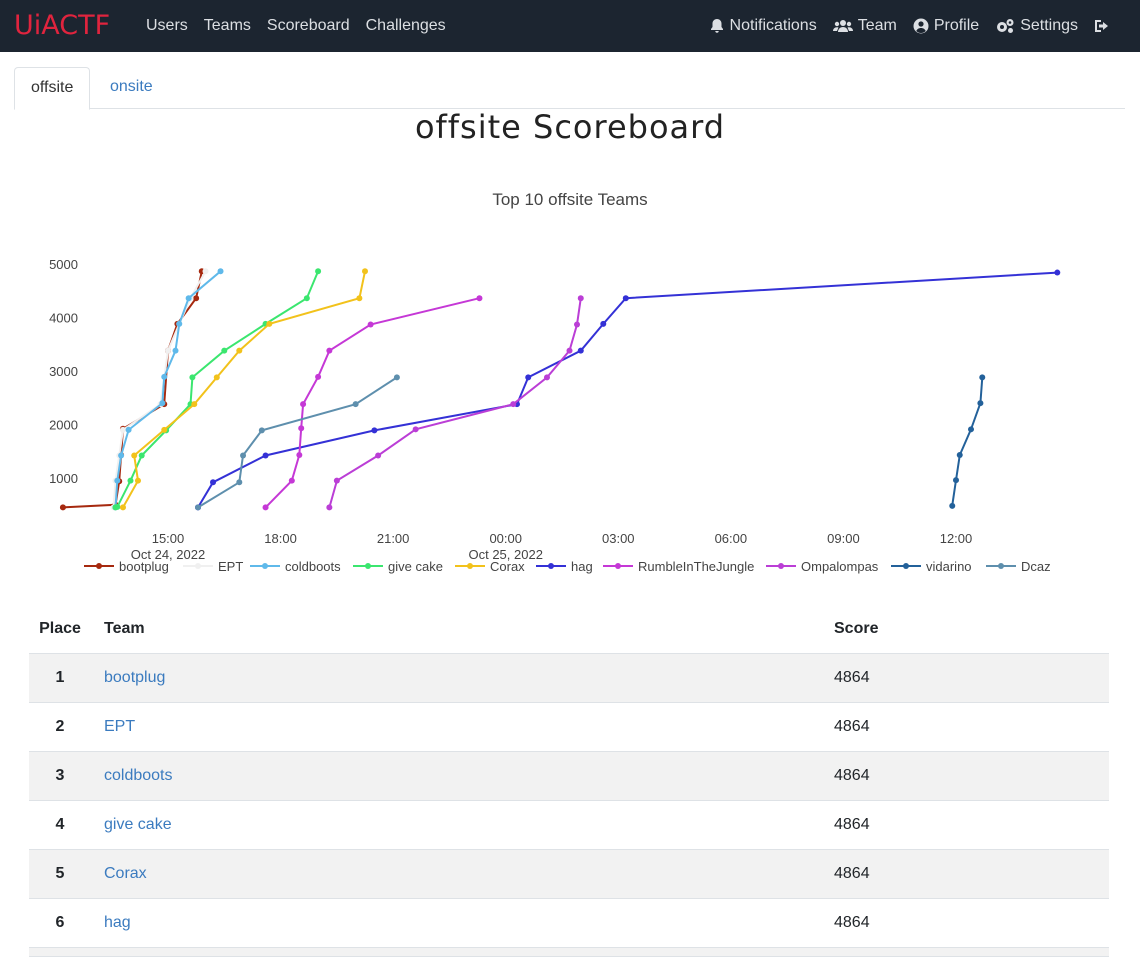 The width and height of the screenshot is (1140, 957). Describe the element at coordinates (763, 26) in the screenshot. I see `nav-notifications: Notifications` at that location.